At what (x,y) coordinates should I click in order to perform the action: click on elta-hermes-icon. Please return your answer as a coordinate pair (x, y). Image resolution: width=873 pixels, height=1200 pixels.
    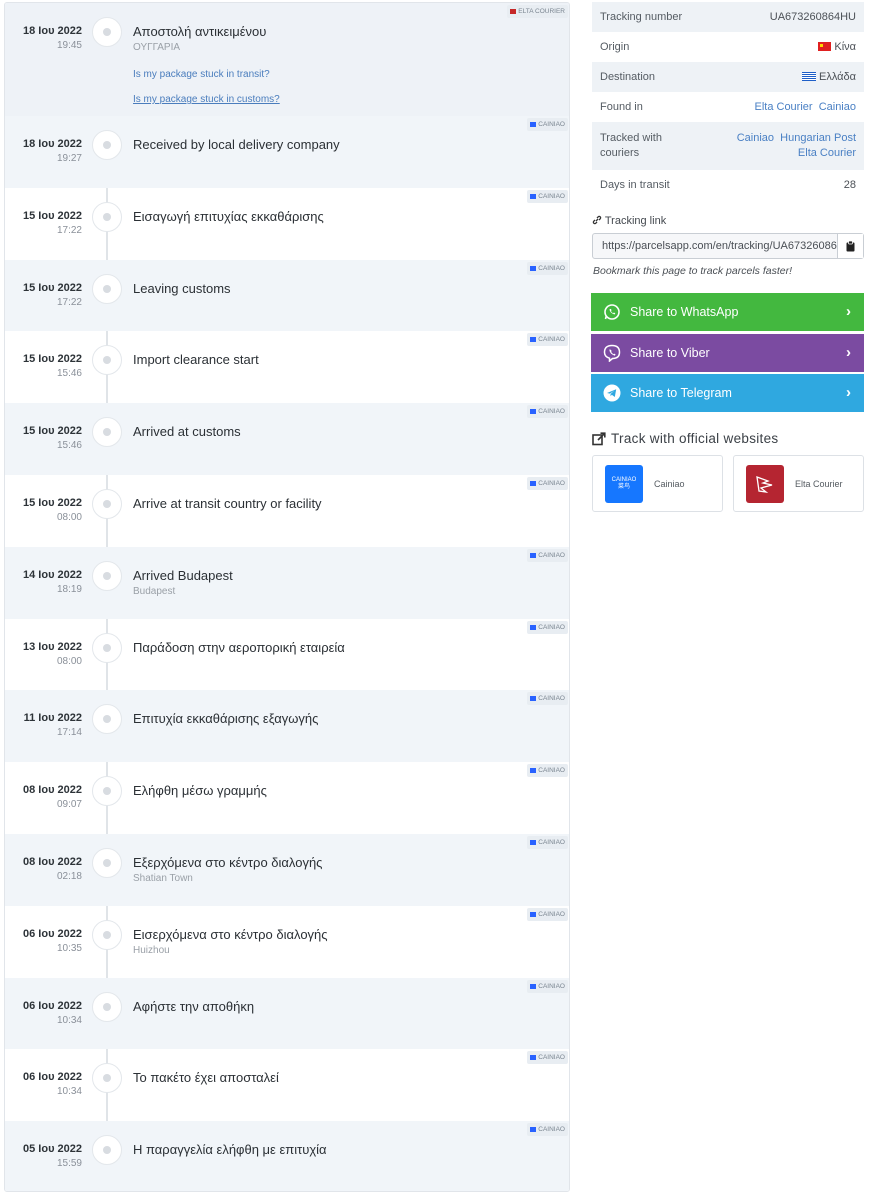
    Looking at the image, I should click on (764, 484).